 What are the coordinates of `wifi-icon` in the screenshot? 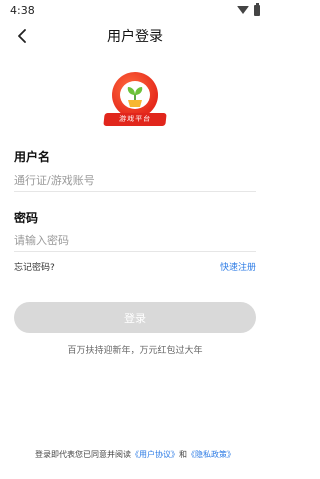 It's located at (243, 10).